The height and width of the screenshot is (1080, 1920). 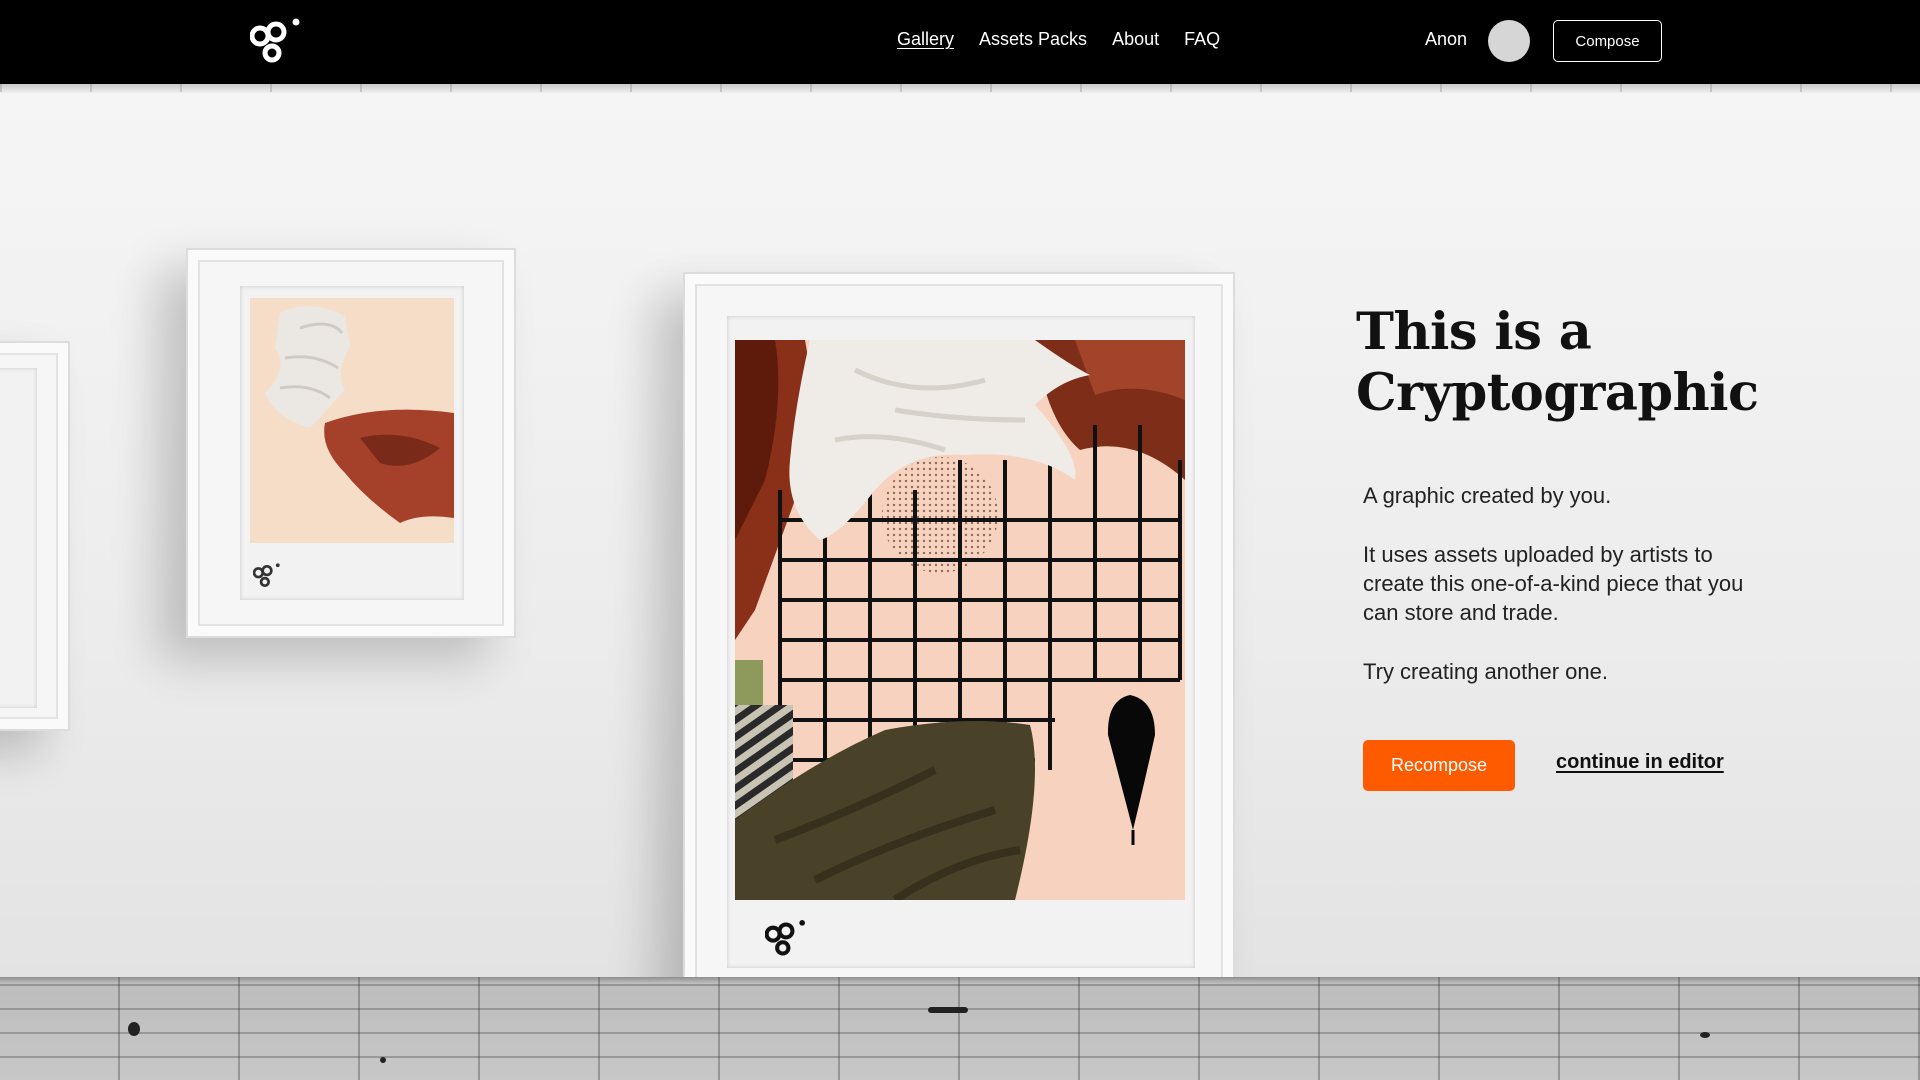 I want to click on title-line-1: This is a, so click(x=1474, y=332).